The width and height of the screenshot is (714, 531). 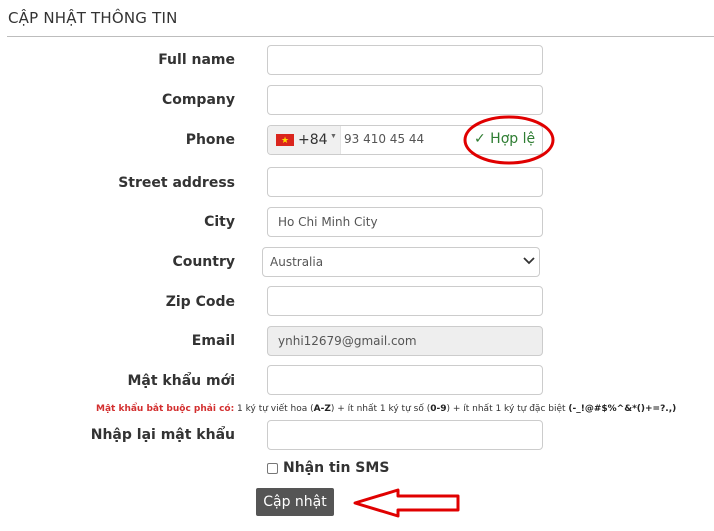 What do you see at coordinates (401, 262) in the screenshot?
I see `country-select: Australia` at bounding box center [401, 262].